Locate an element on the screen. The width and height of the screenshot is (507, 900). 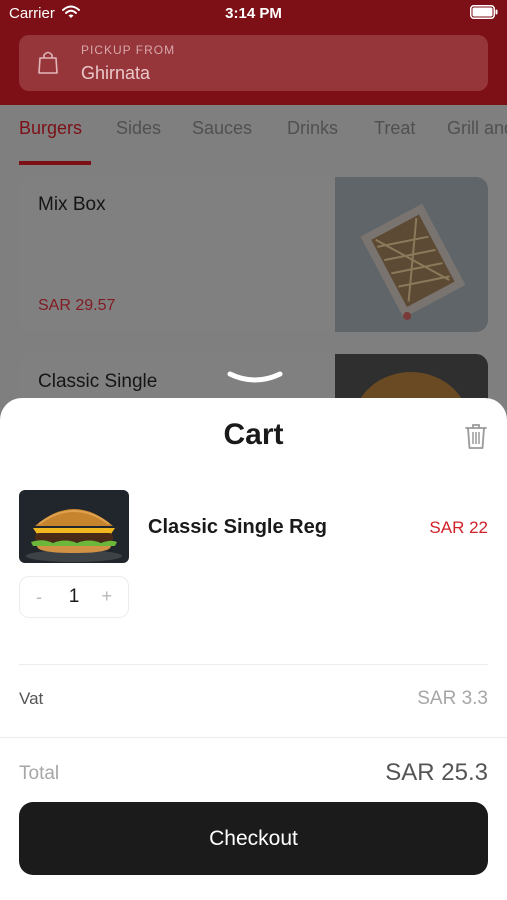
cart-title: Cart is located at coordinates (253, 434).